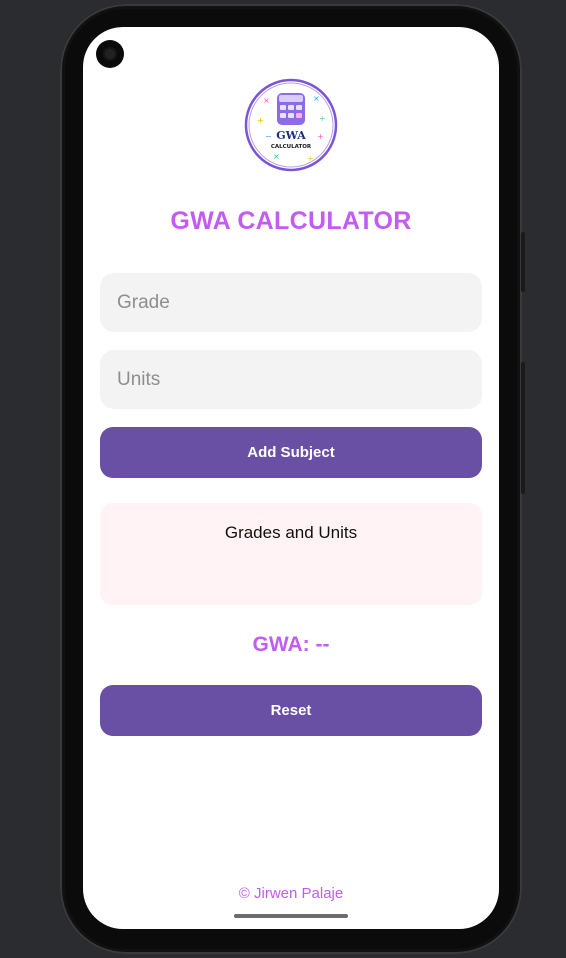 The width and height of the screenshot is (566, 958). Describe the element at coordinates (291, 916) in the screenshot. I see `home-indicator` at that location.